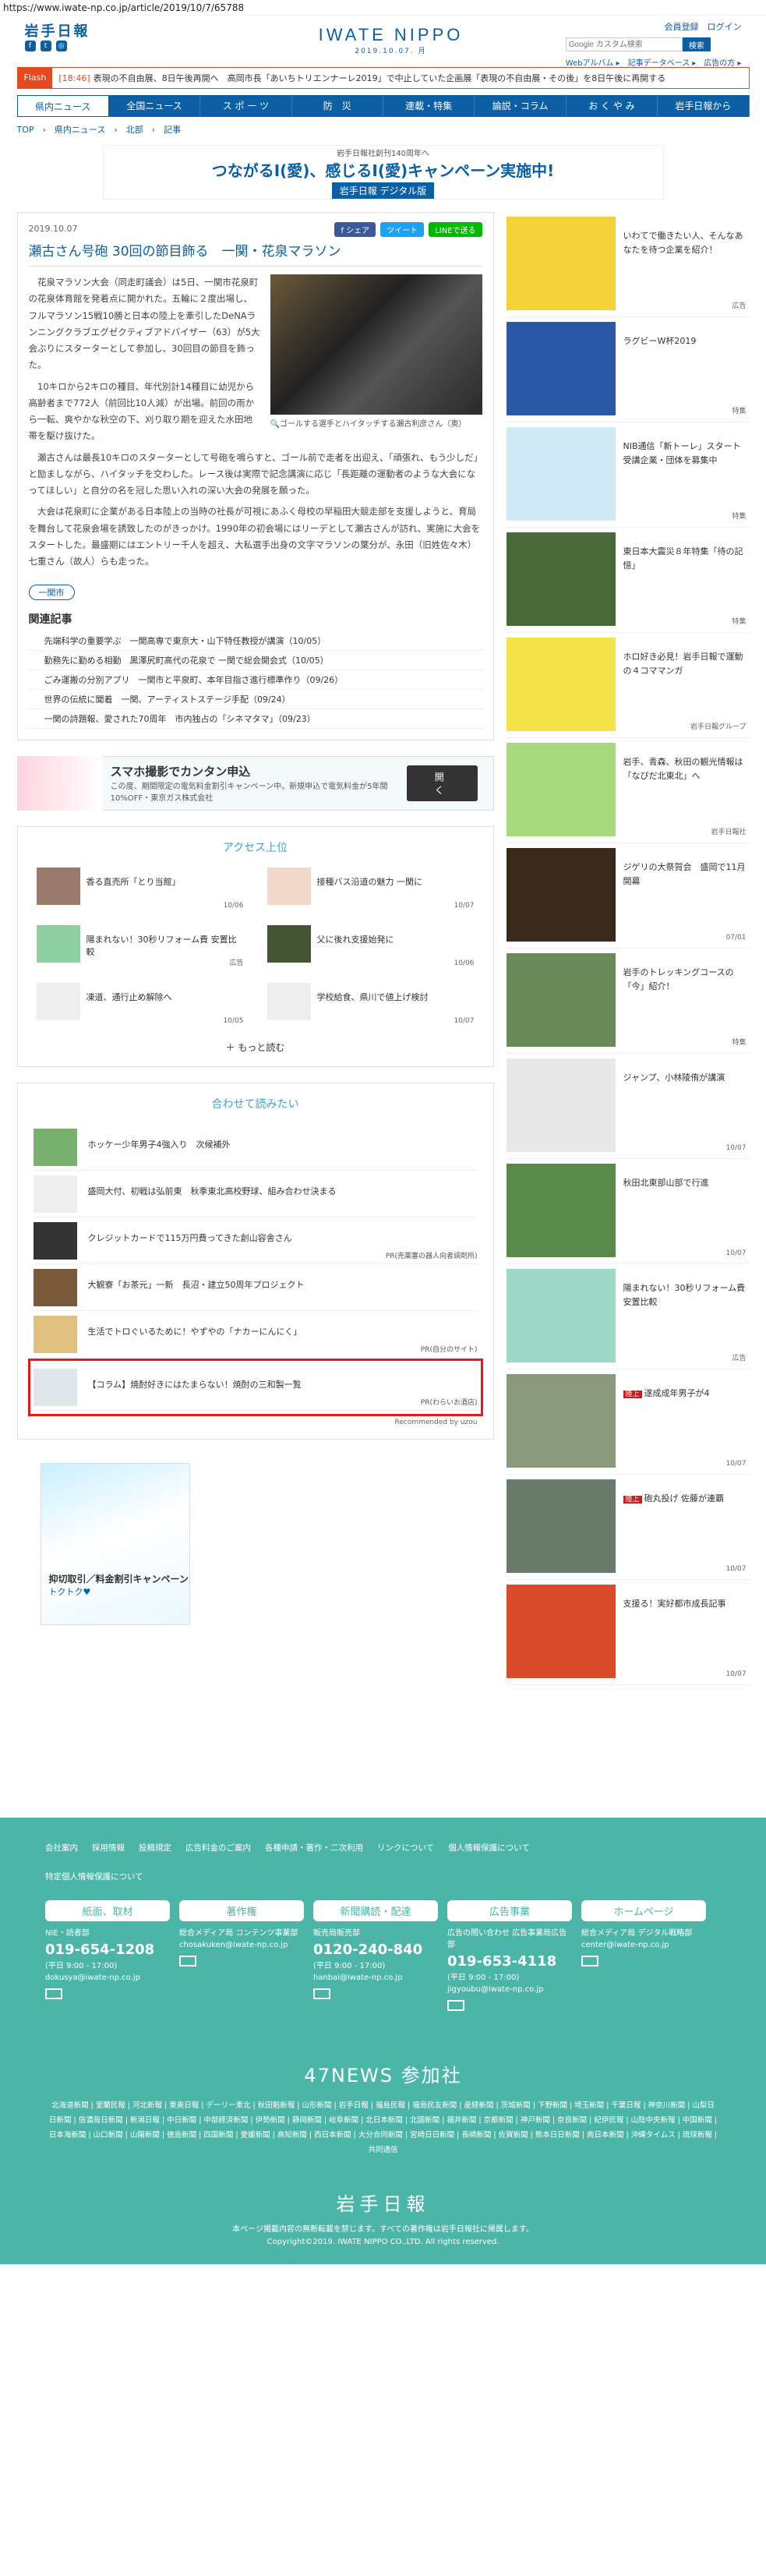 The width and height of the screenshot is (766, 2576). I want to click on contact-phone: 019-654-1208, so click(107, 1949).